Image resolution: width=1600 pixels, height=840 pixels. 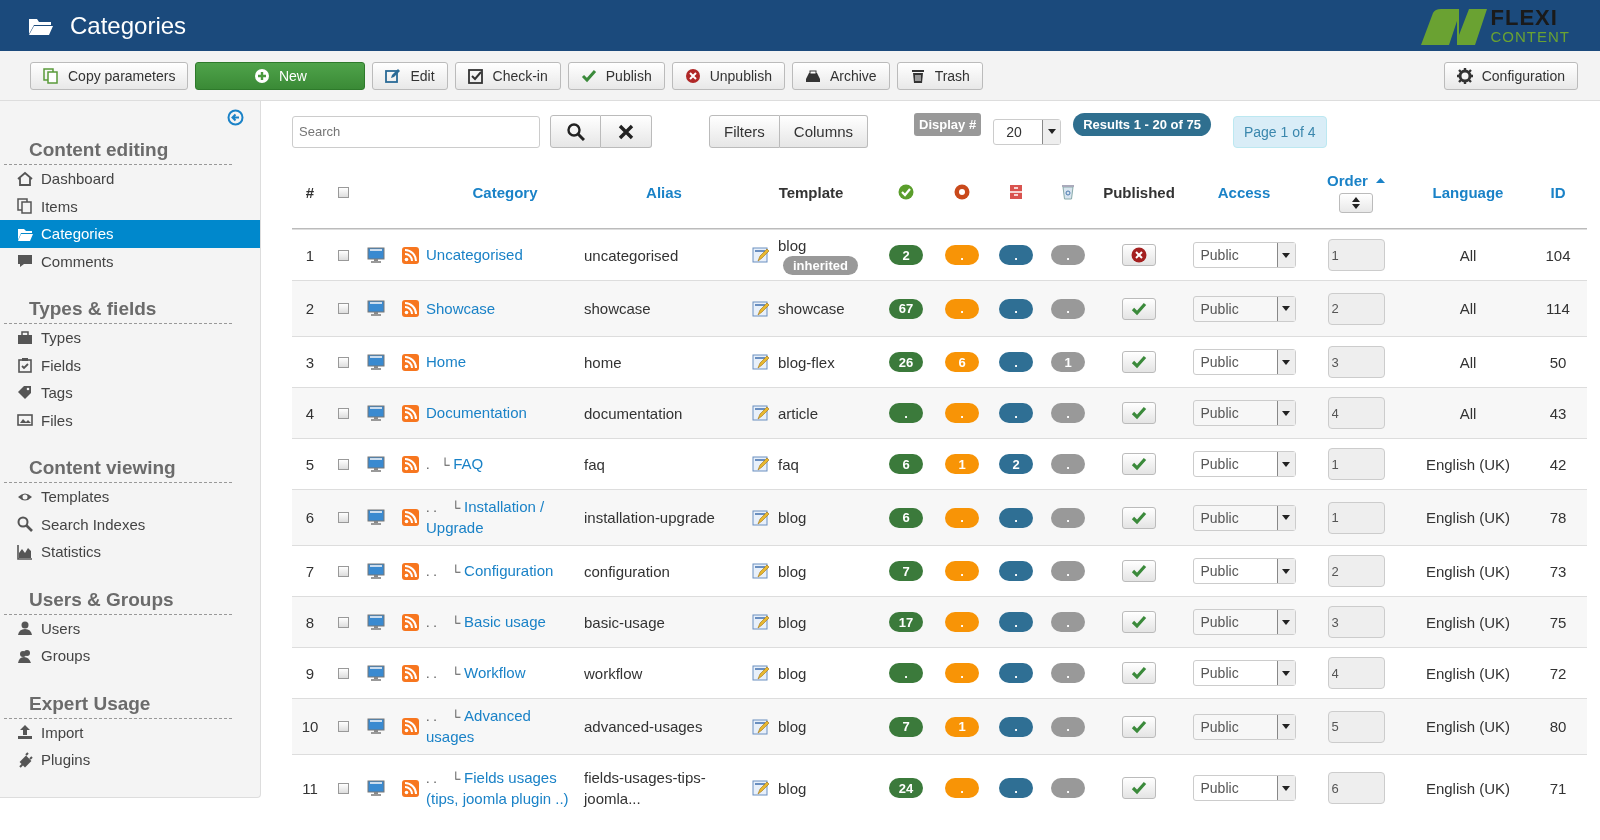 I want to click on category-title-link: . . └ Configuration, so click(x=493, y=571).